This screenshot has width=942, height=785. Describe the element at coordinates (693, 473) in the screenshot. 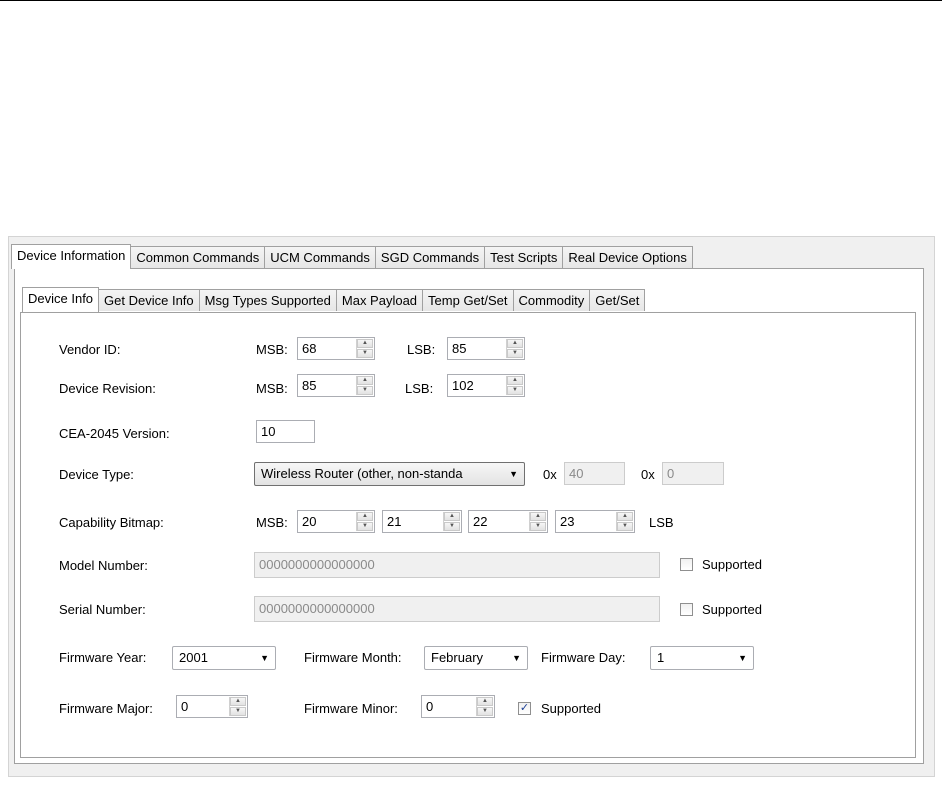

I see `device-type-hex2-field: 0` at that location.